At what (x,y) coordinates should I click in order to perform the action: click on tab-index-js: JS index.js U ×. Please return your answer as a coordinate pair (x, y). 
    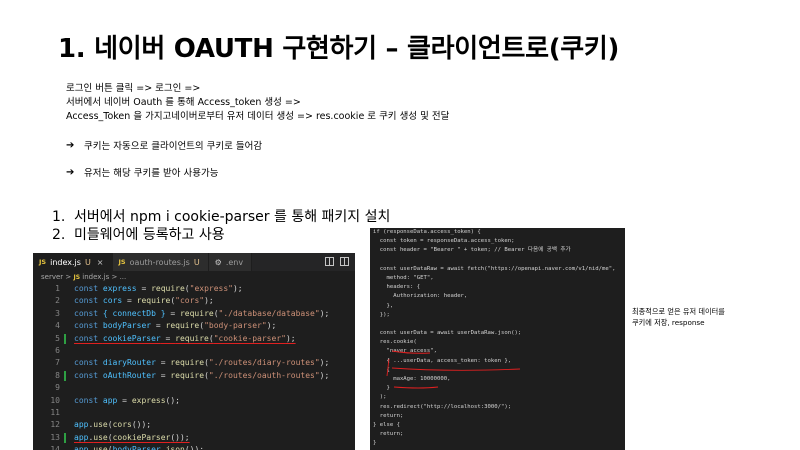
    Looking at the image, I should click on (73, 262).